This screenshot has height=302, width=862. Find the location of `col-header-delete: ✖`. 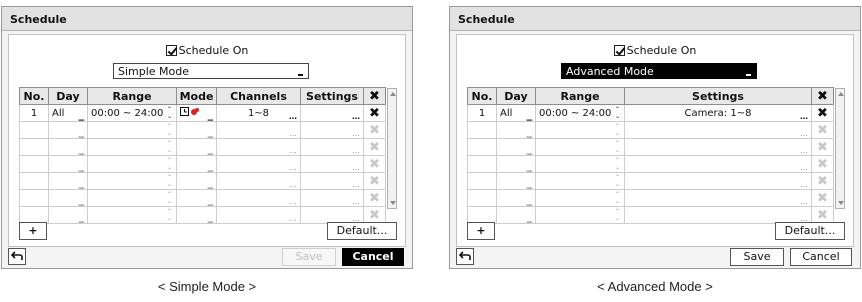

col-header-delete: ✖ is located at coordinates (374, 96).